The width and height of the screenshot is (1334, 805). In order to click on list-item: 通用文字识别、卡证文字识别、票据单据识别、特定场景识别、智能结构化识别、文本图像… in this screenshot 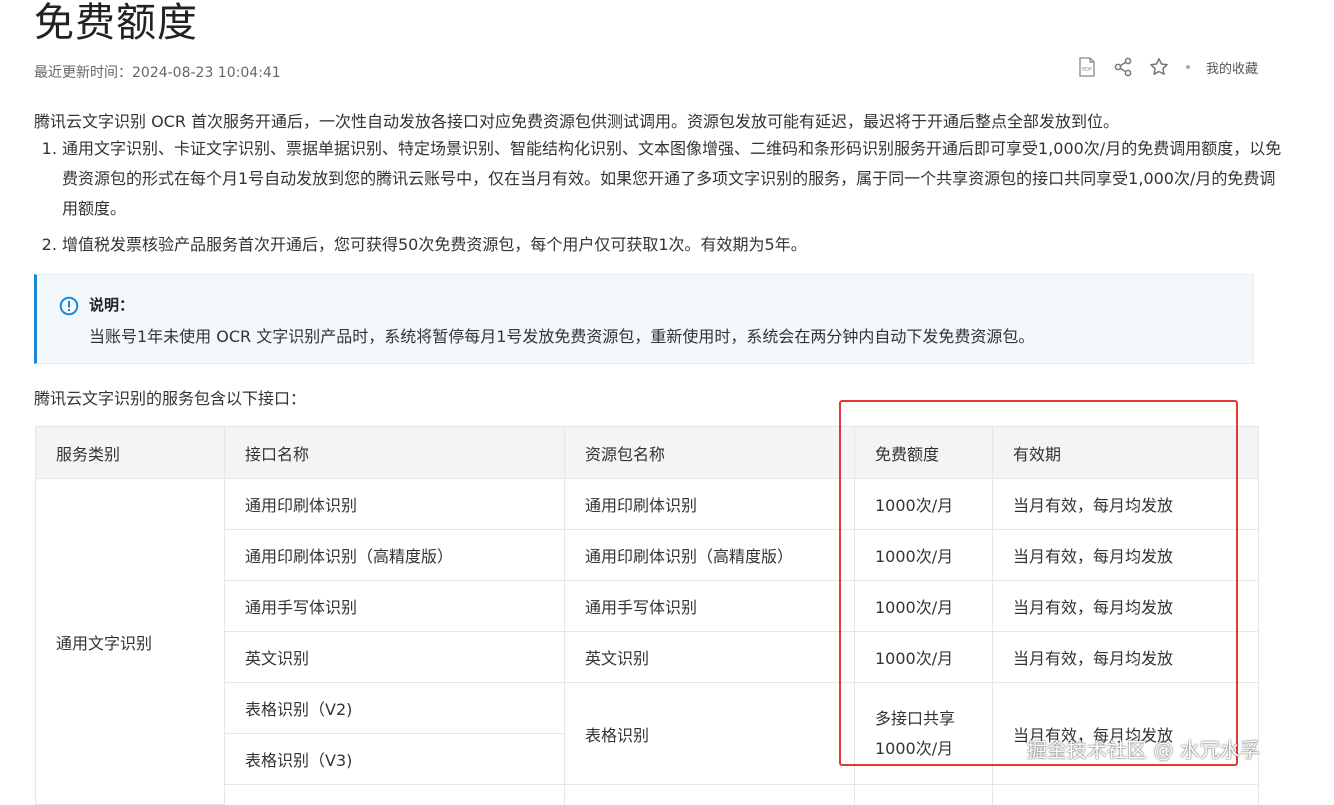, I will do `click(672, 179)`.